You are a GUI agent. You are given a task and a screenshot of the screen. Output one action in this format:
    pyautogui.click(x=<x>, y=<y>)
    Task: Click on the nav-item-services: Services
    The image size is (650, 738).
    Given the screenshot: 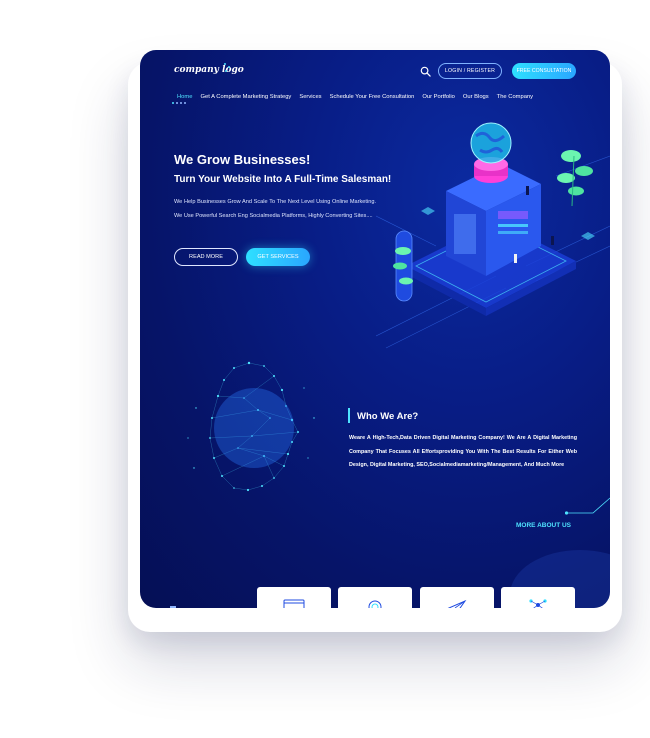 What is the action you would take?
    pyautogui.click(x=310, y=97)
    